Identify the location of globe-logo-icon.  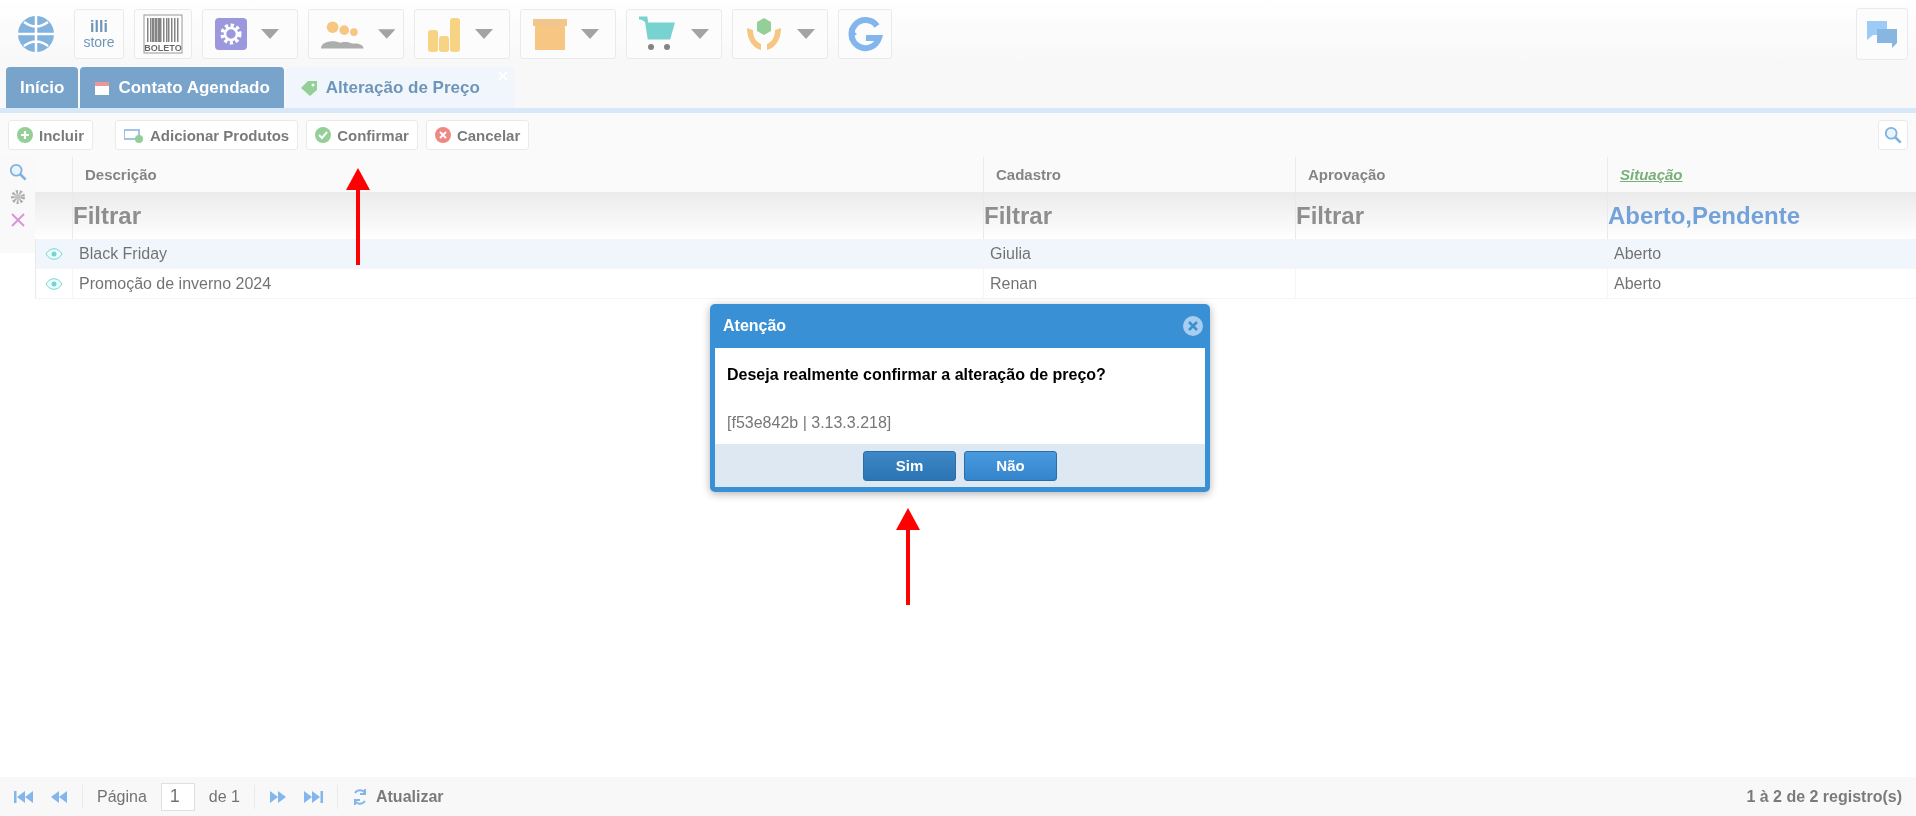
(36, 33).